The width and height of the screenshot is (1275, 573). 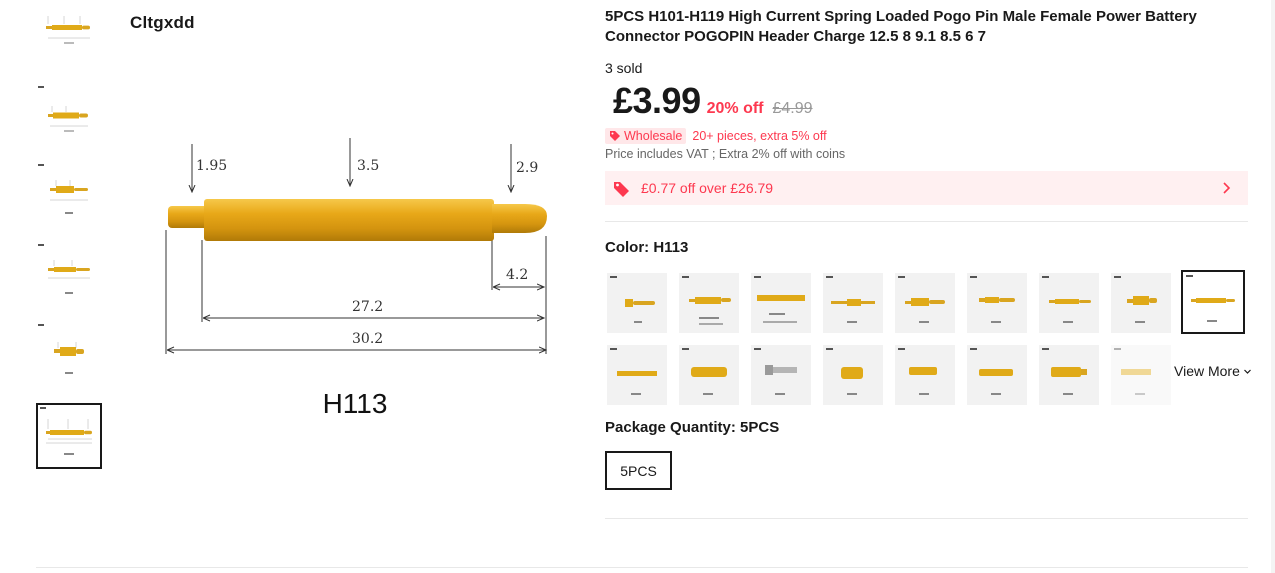 What do you see at coordinates (657, 100) in the screenshot?
I see `current-price: £3.99` at bounding box center [657, 100].